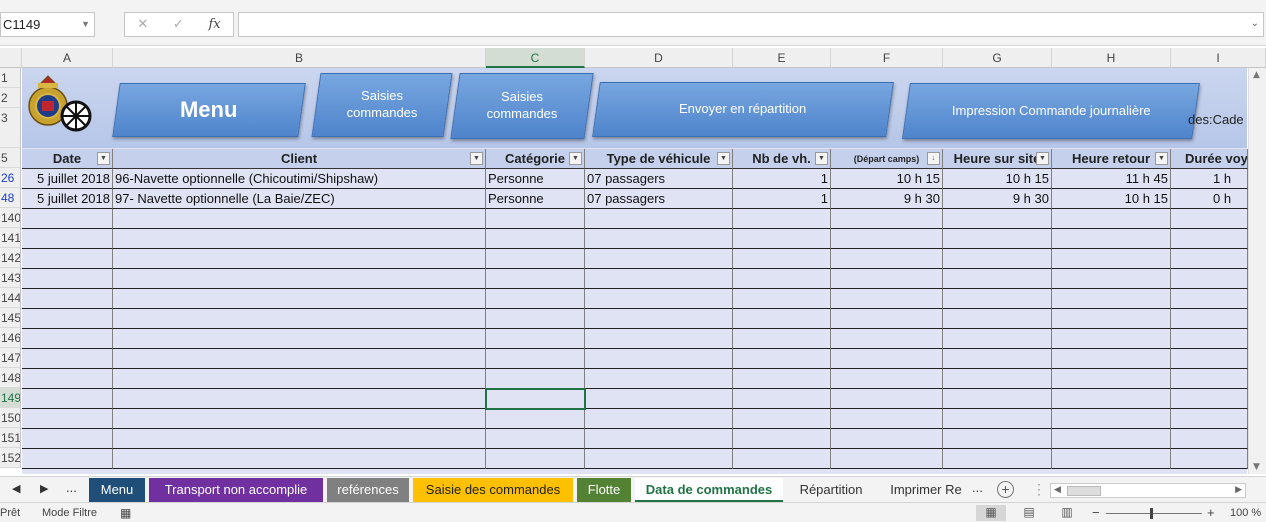 The height and width of the screenshot is (522, 1266). Describe the element at coordinates (10, 378) in the screenshot. I see `row-header: 148` at that location.